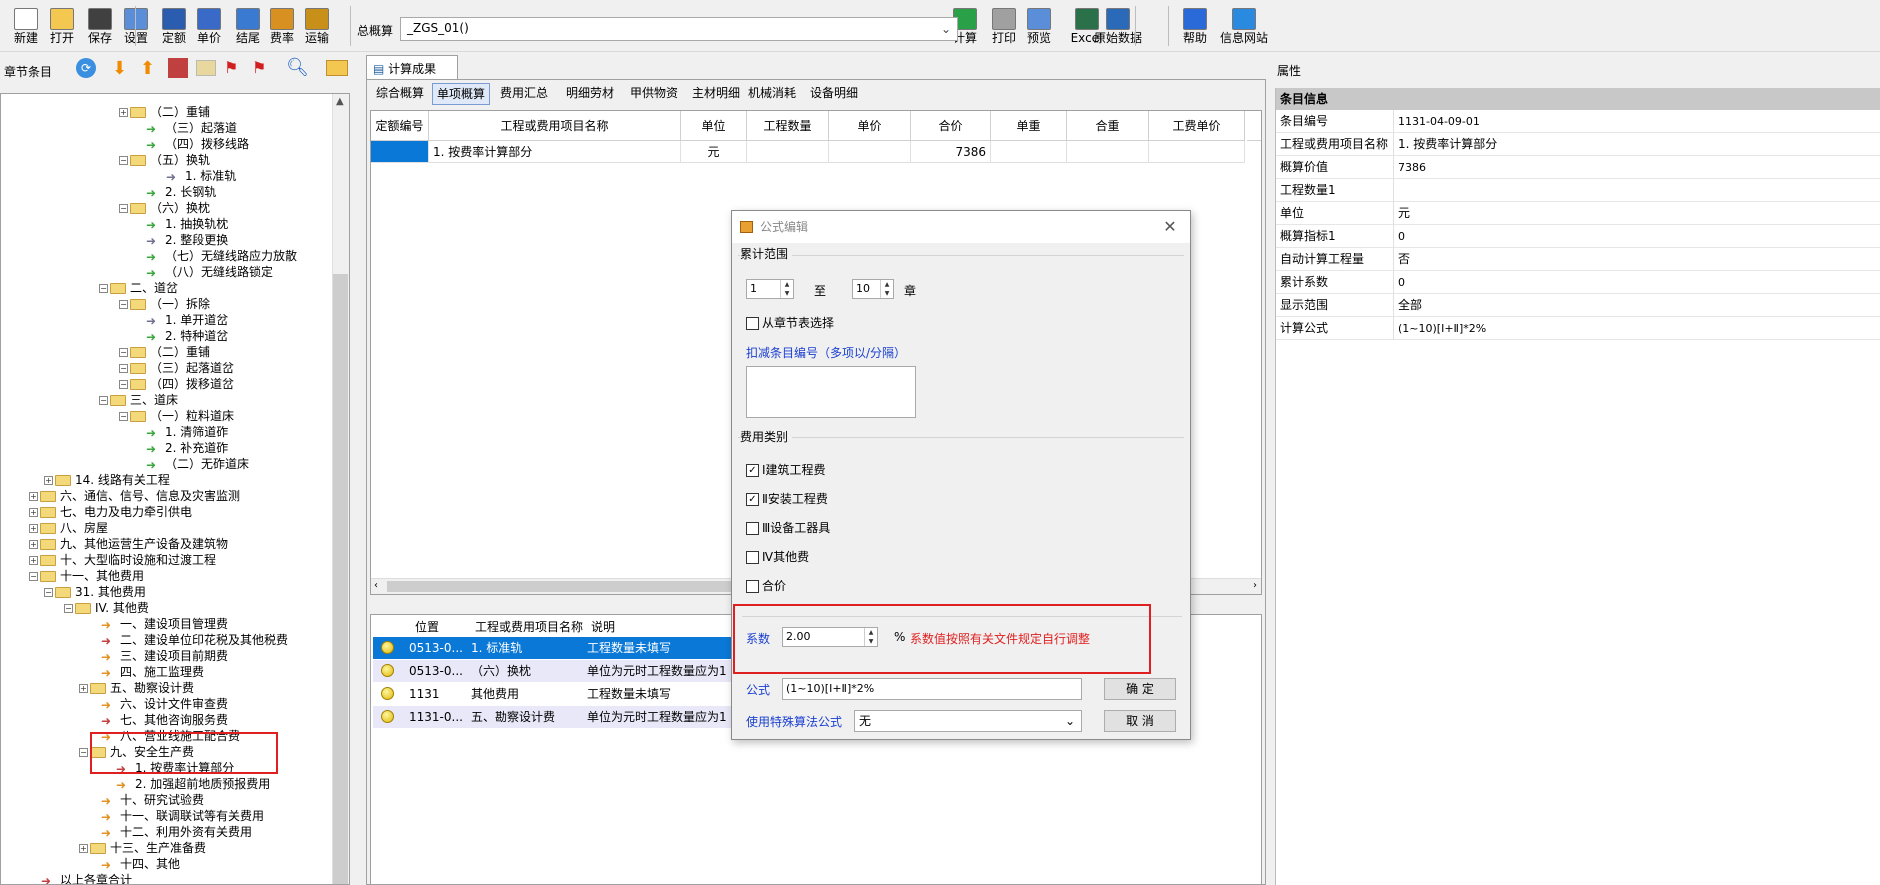  I want to click on check-column-header: 工程或费用项目名称, so click(527, 627).